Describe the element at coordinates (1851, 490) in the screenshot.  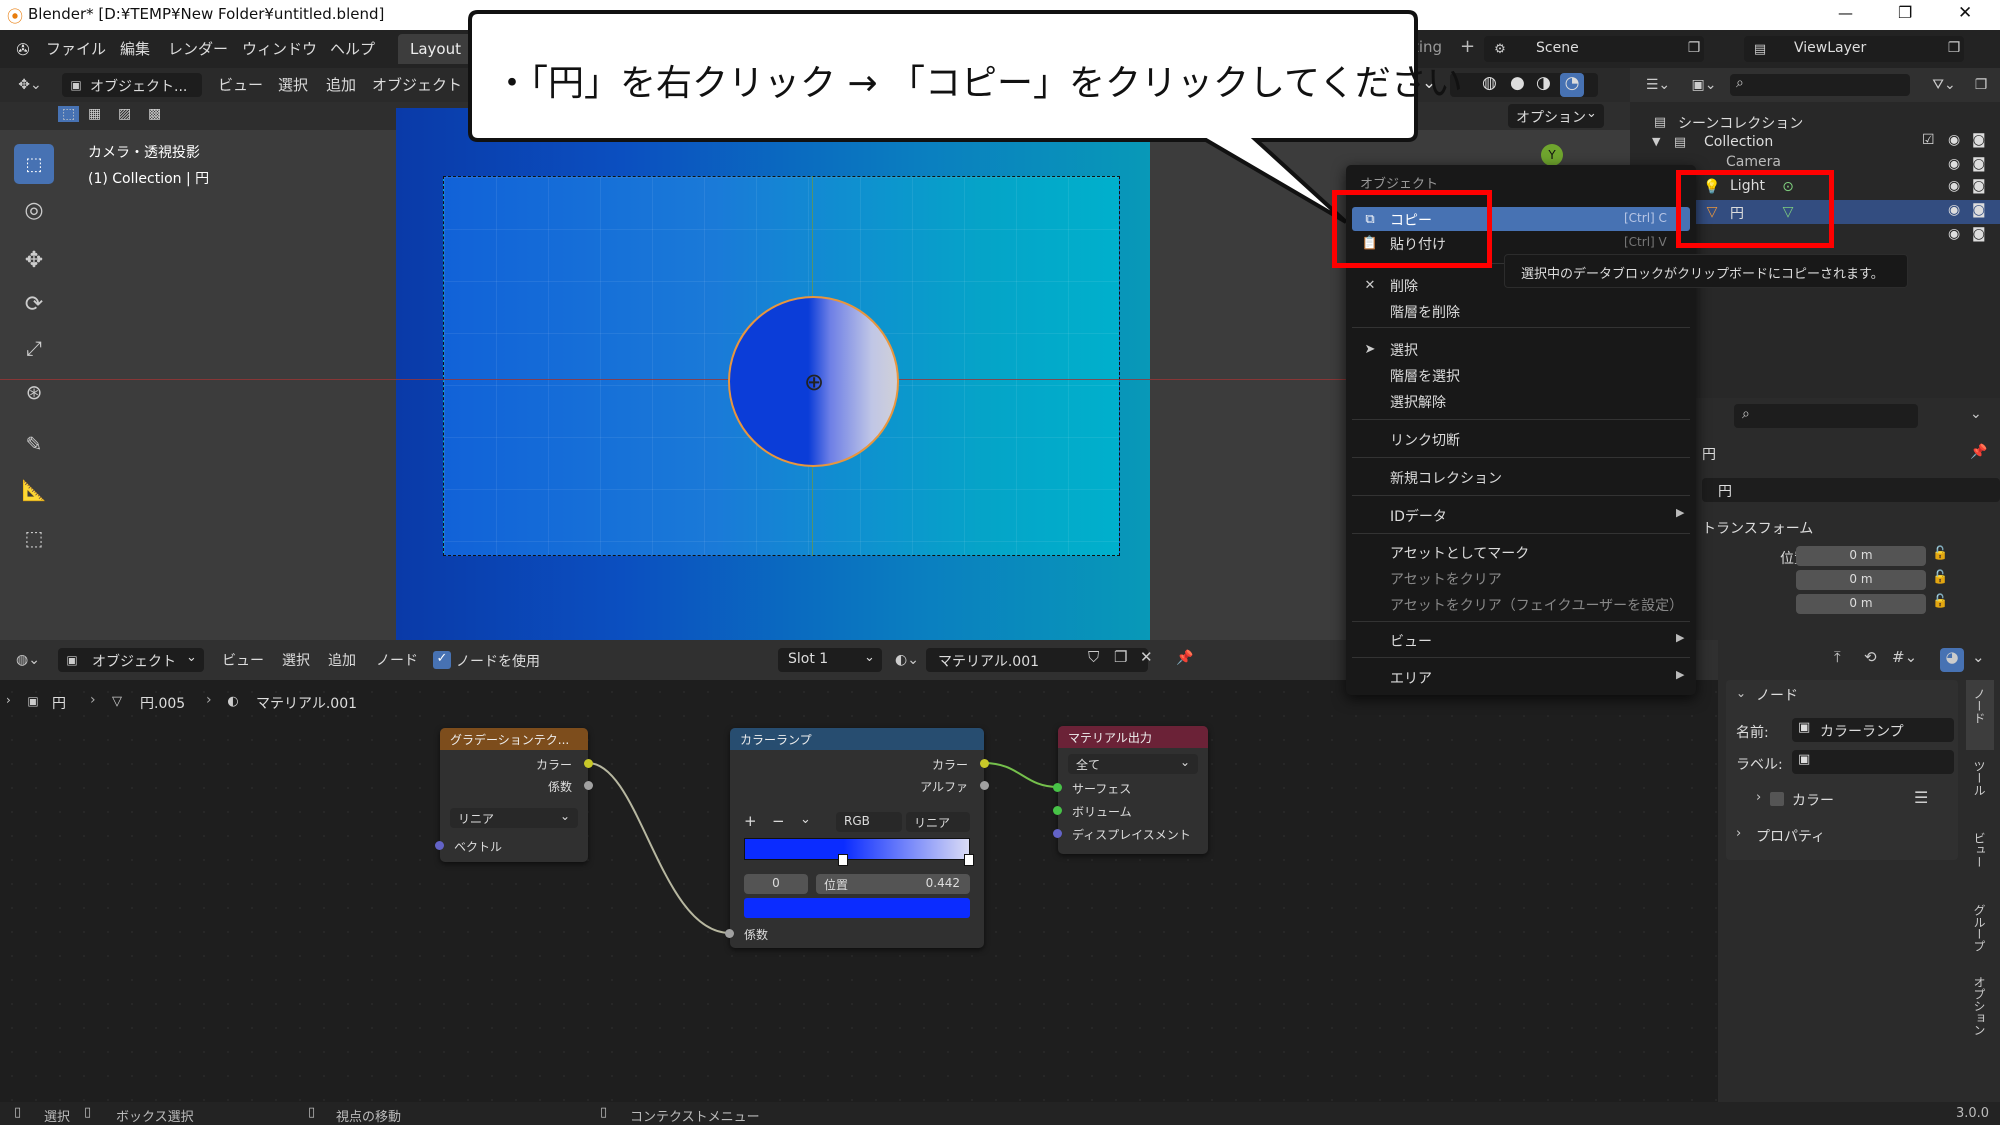
I see `object-name-field: 円` at that location.